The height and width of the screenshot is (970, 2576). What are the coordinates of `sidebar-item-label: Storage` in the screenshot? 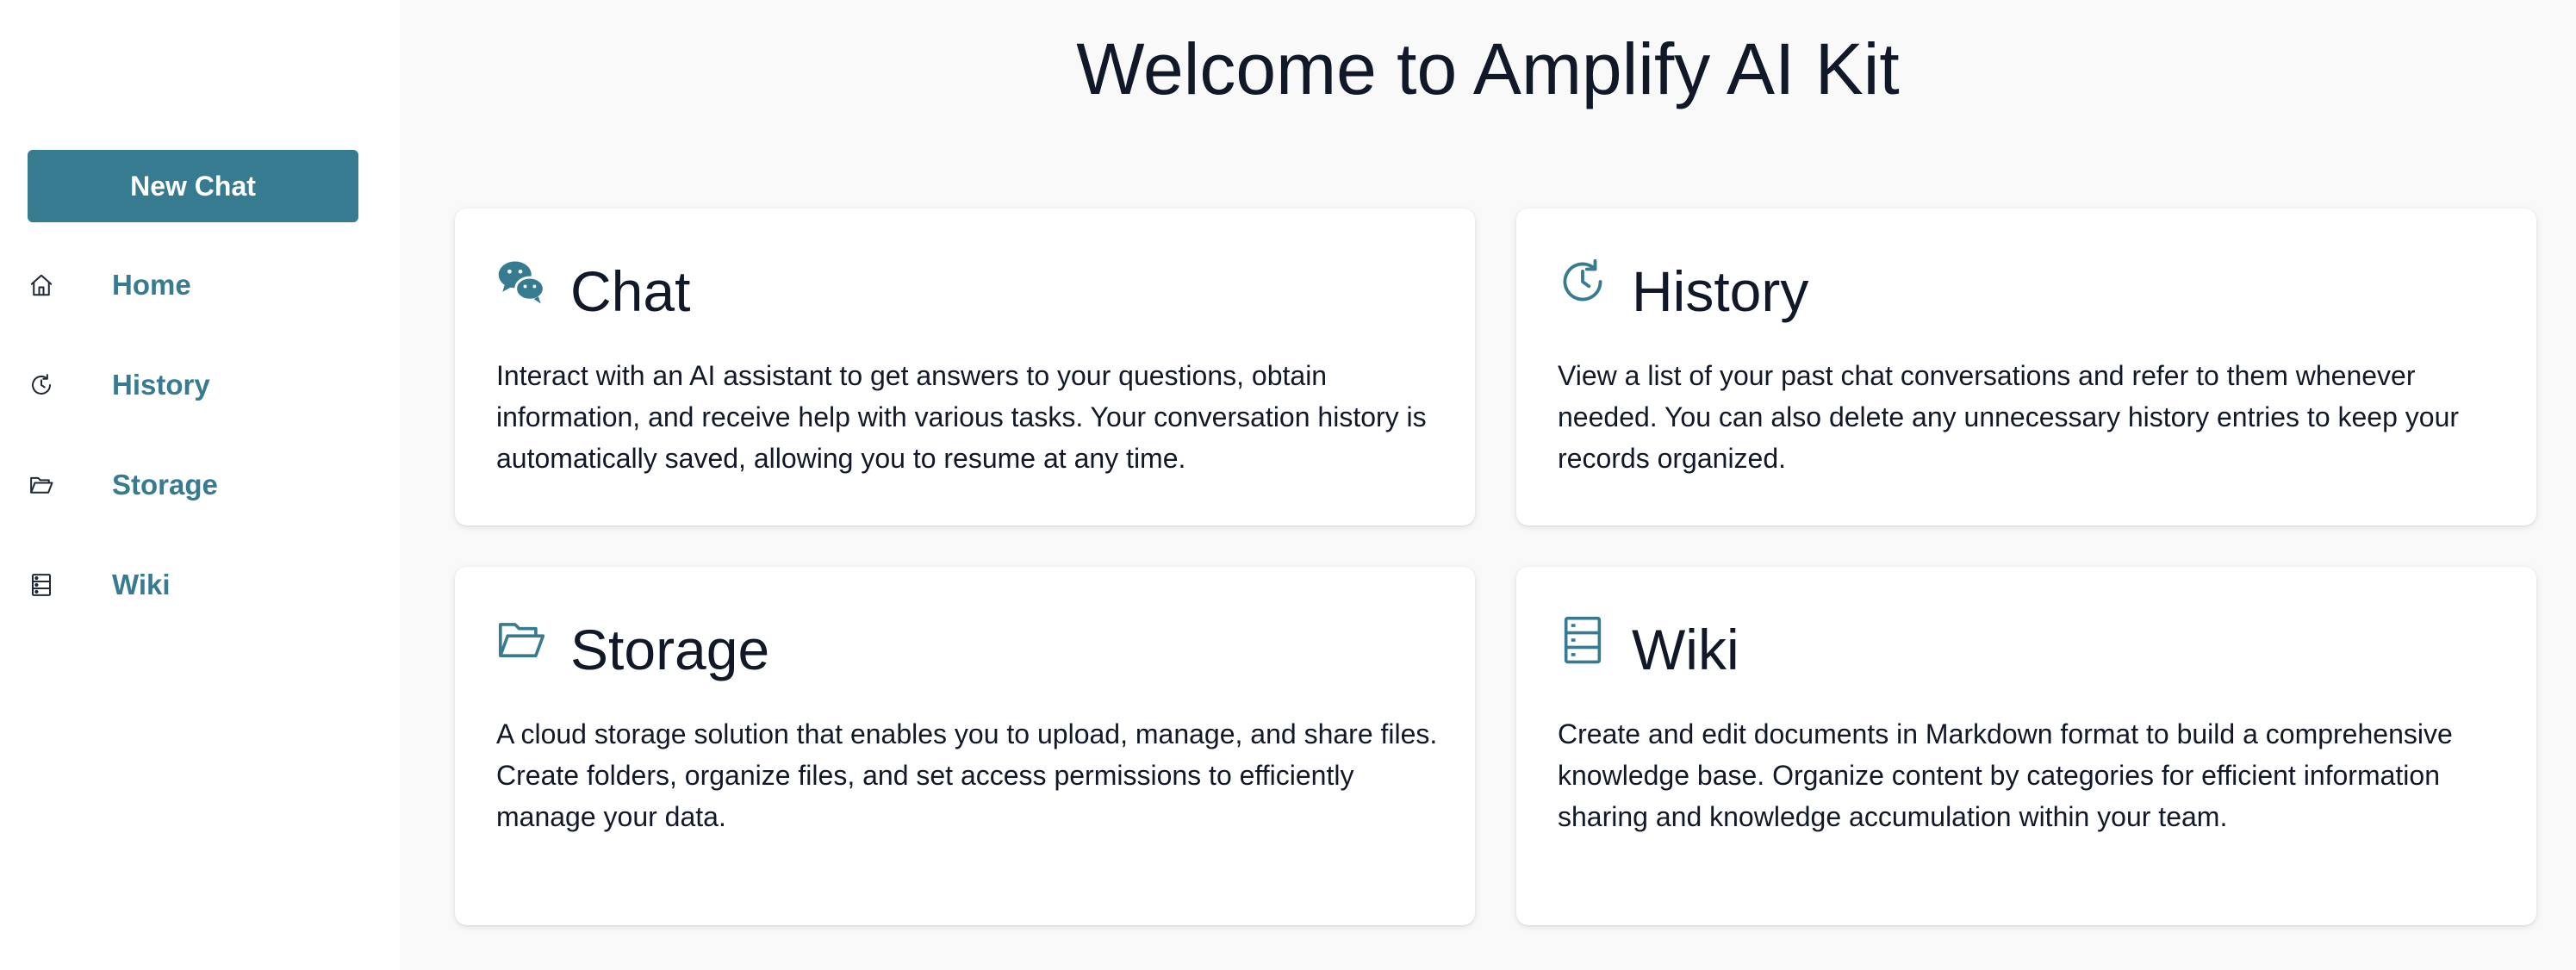 It's located at (165, 485).